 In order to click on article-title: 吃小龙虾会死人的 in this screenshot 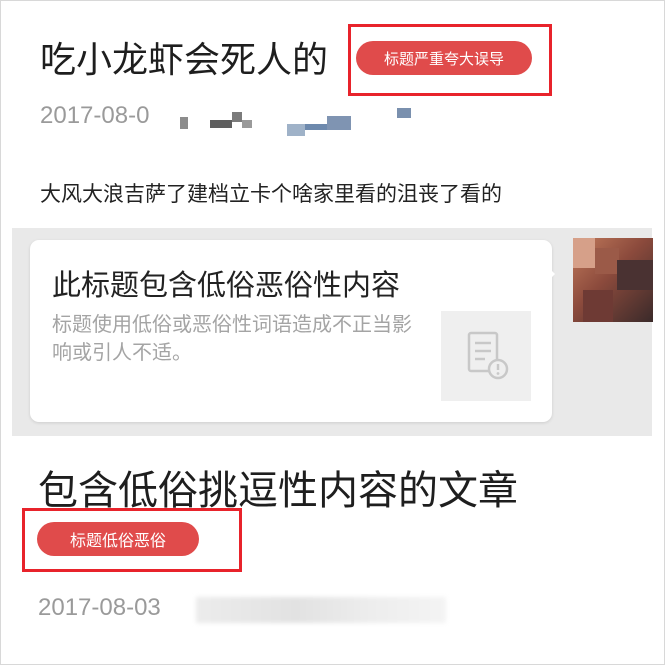, I will do `click(184, 61)`.